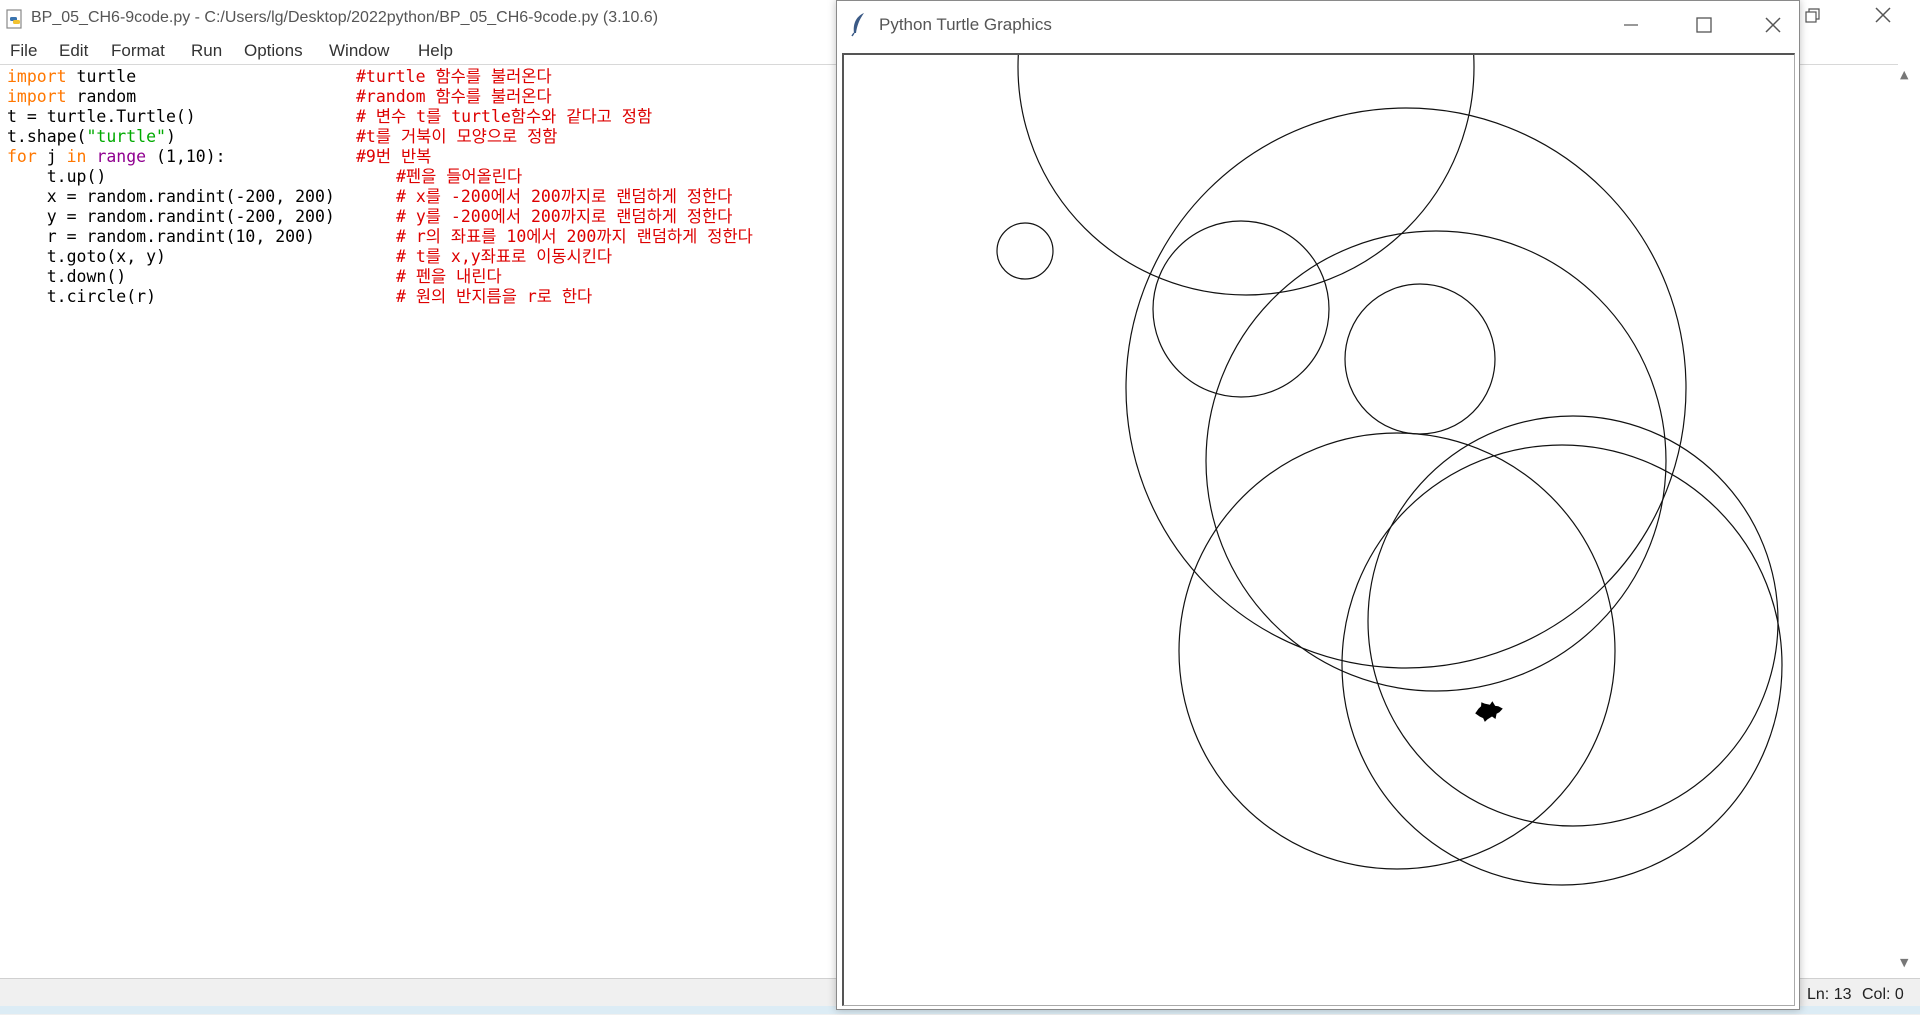  What do you see at coordinates (206, 51) in the screenshot?
I see `menu-run: Run` at bounding box center [206, 51].